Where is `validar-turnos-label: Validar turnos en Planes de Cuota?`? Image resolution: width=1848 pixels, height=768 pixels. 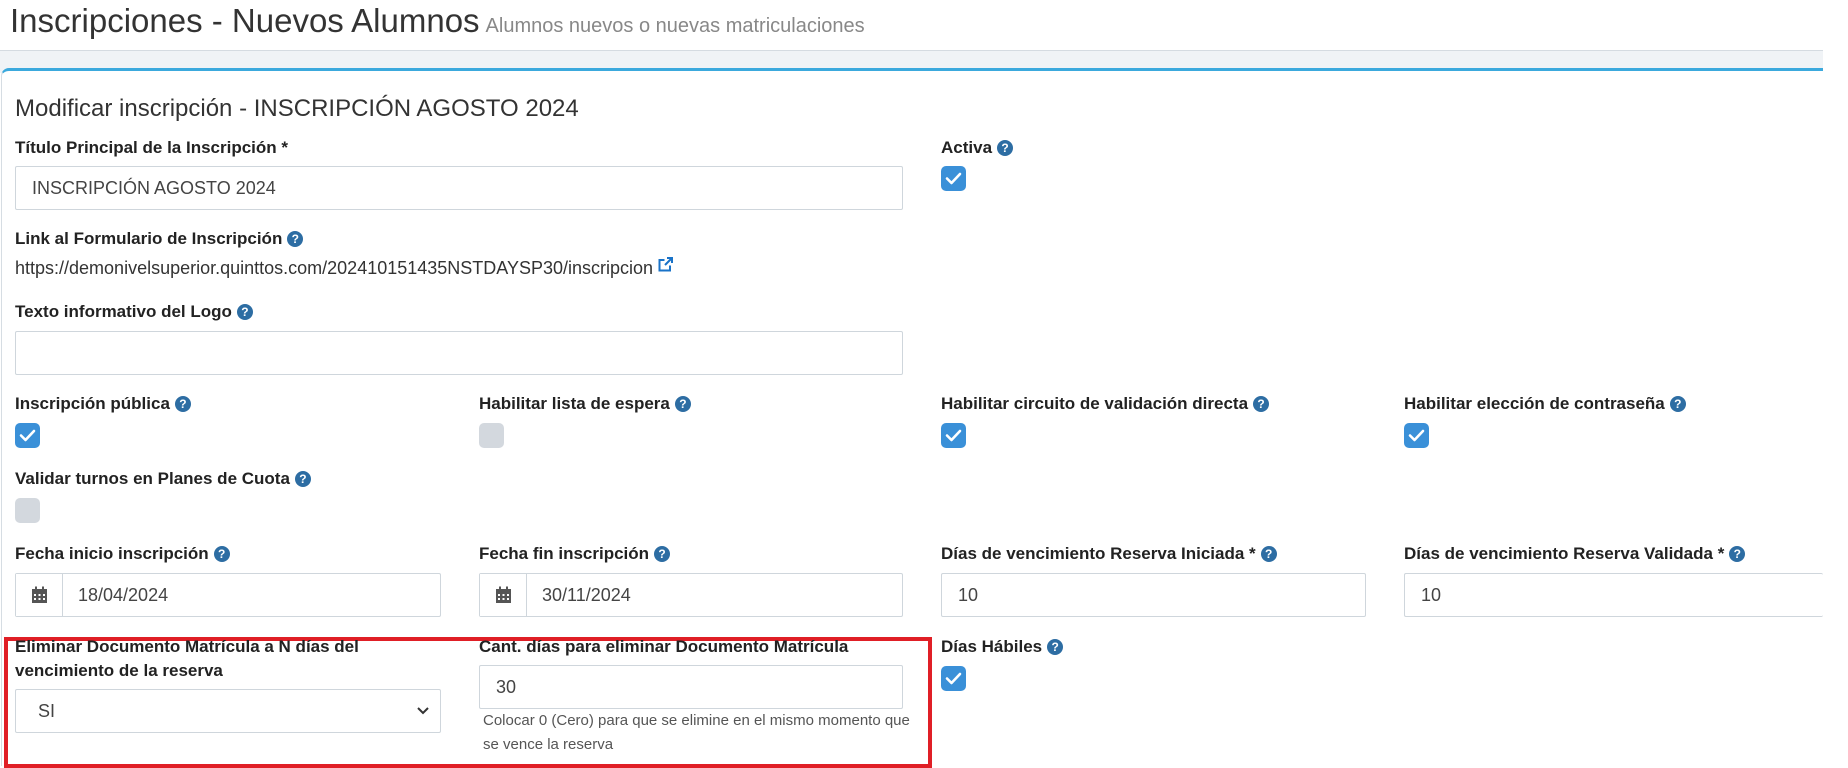
validar-turnos-label: Validar turnos en Planes de Cuota? is located at coordinates (163, 479).